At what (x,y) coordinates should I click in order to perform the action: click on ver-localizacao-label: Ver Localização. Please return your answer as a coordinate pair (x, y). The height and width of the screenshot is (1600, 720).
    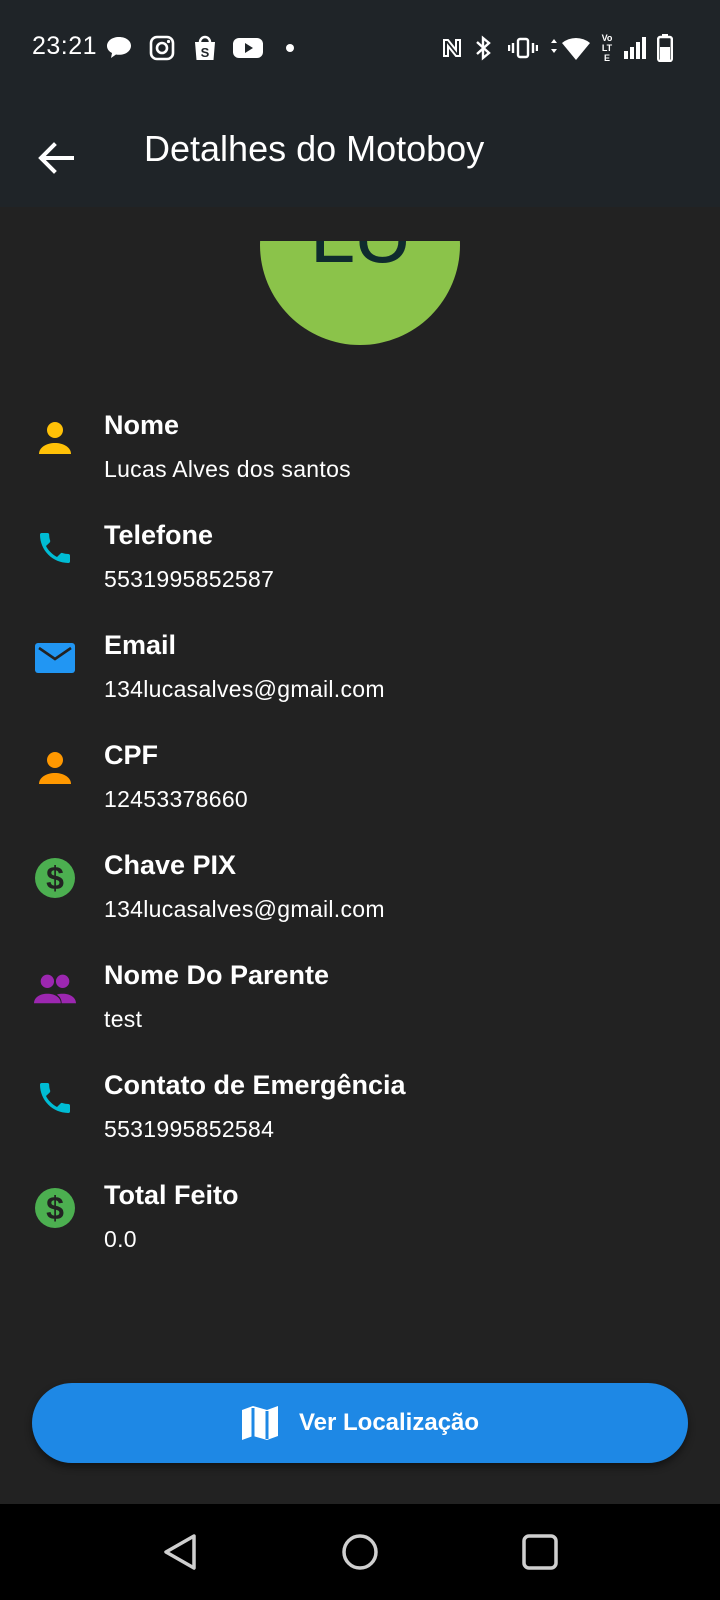
    Looking at the image, I should click on (389, 1422).